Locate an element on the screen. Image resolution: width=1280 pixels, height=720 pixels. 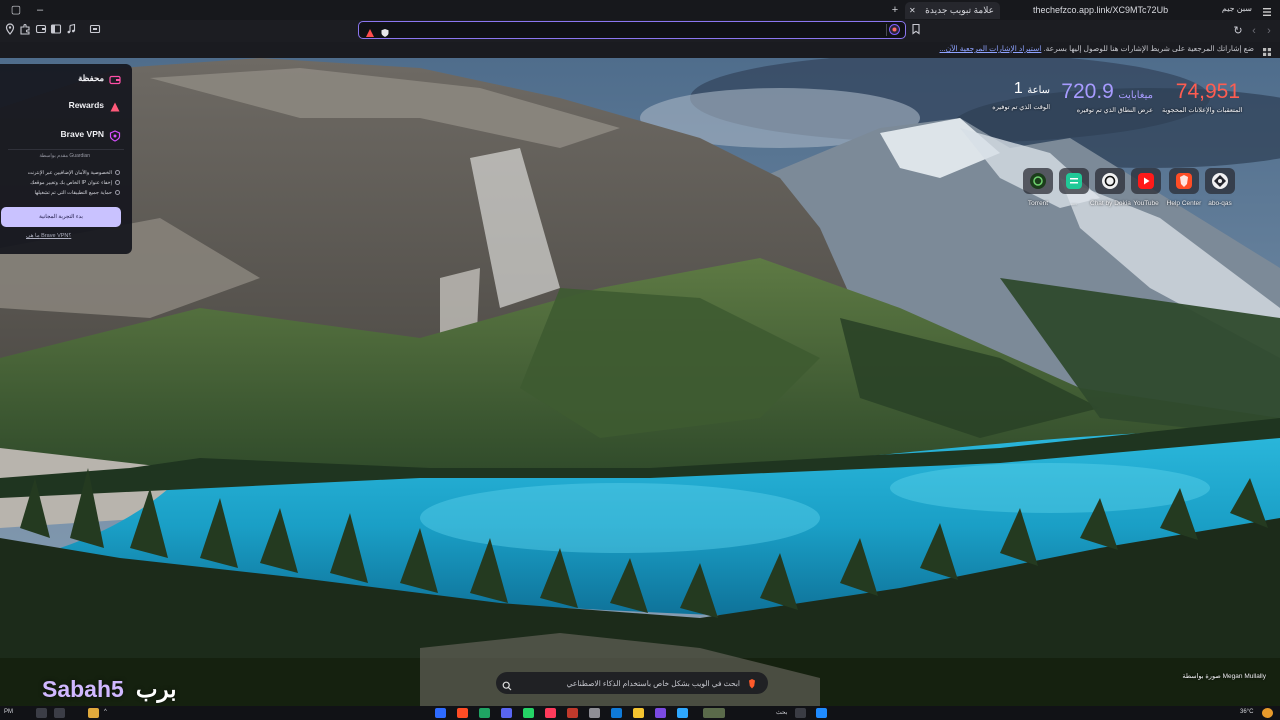
stat-time-unit: ساعة is located at coordinates (1038, 90).